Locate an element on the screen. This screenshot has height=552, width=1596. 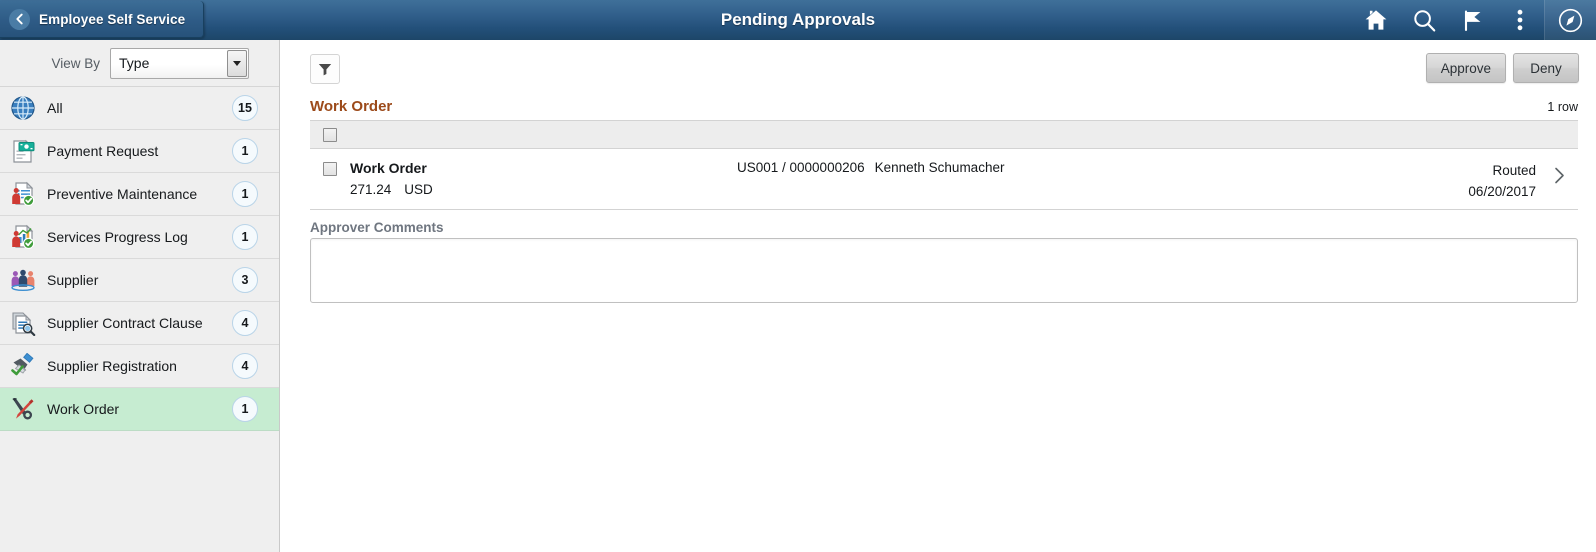
sidebar-item-label: Preventive Maintenance is located at coordinates (122, 194).